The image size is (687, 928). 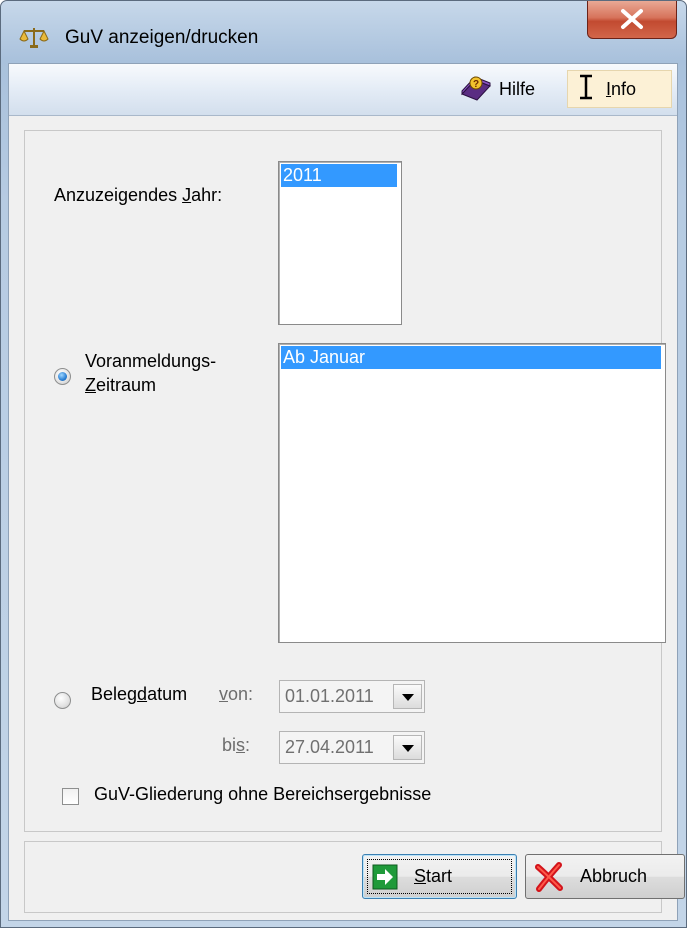 I want to click on to-date-combo: 27.04.2011, so click(x=352, y=747).